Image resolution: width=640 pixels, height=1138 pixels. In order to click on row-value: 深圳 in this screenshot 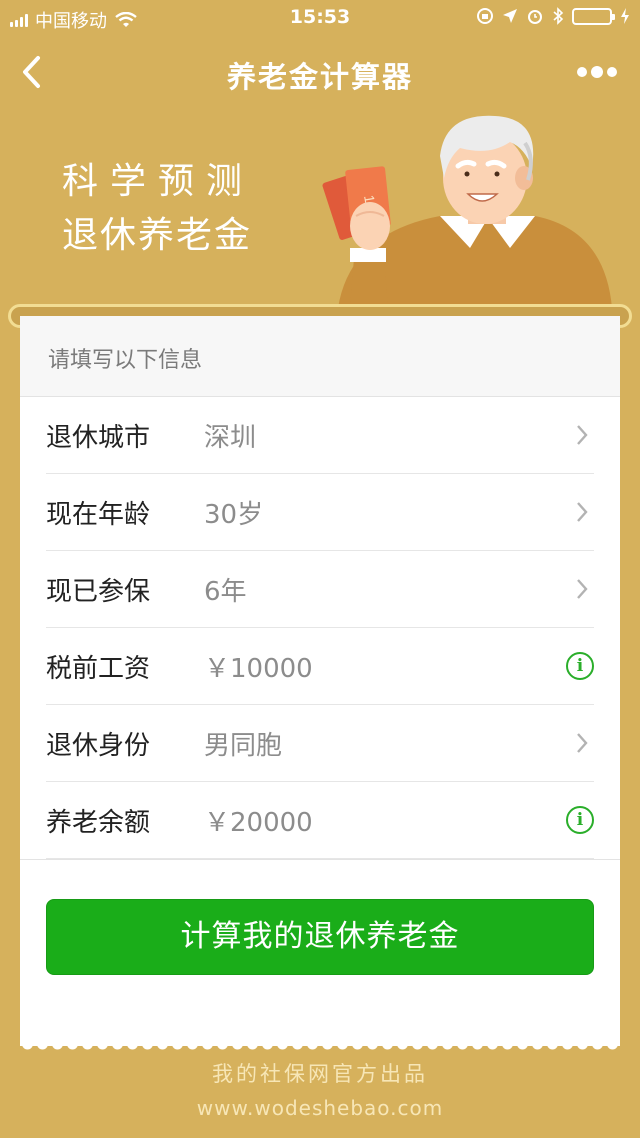, I will do `click(230, 437)`.